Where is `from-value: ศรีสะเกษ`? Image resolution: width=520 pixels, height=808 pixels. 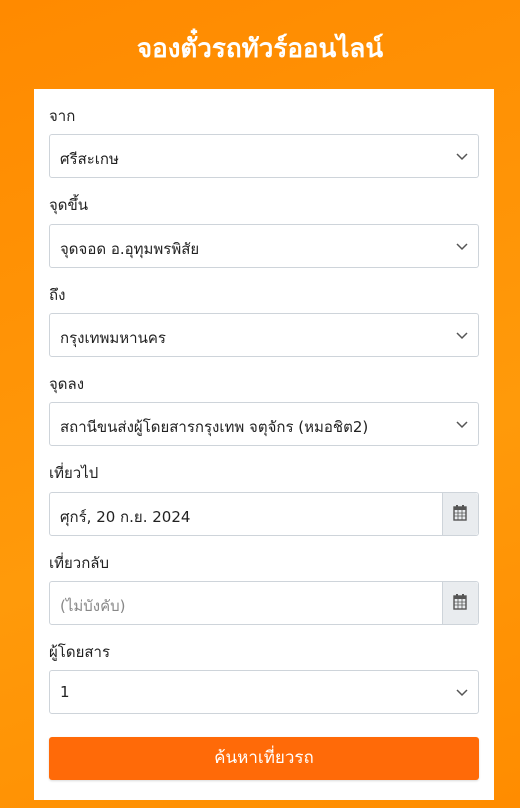
from-value: ศรีสะเกษ is located at coordinates (89, 159).